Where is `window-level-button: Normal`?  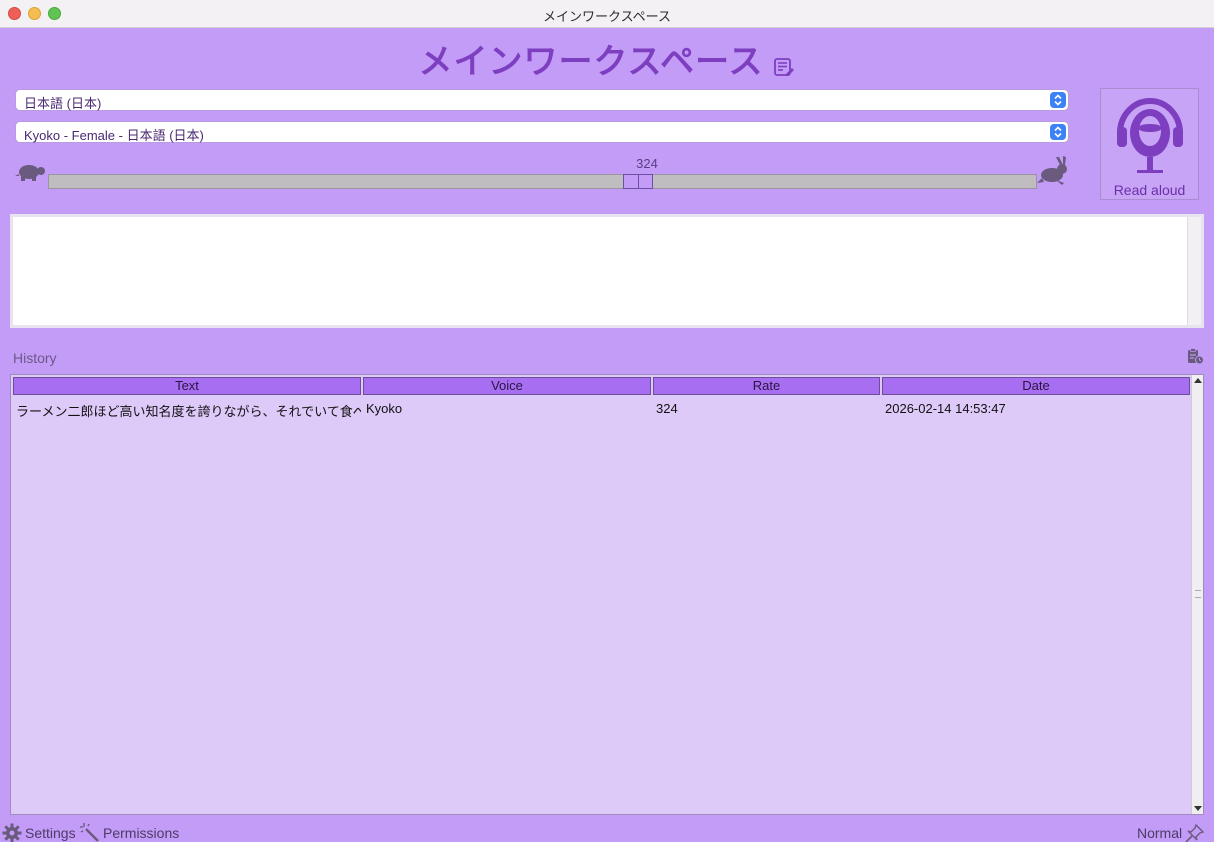
window-level-button: Normal is located at coordinates (1171, 832).